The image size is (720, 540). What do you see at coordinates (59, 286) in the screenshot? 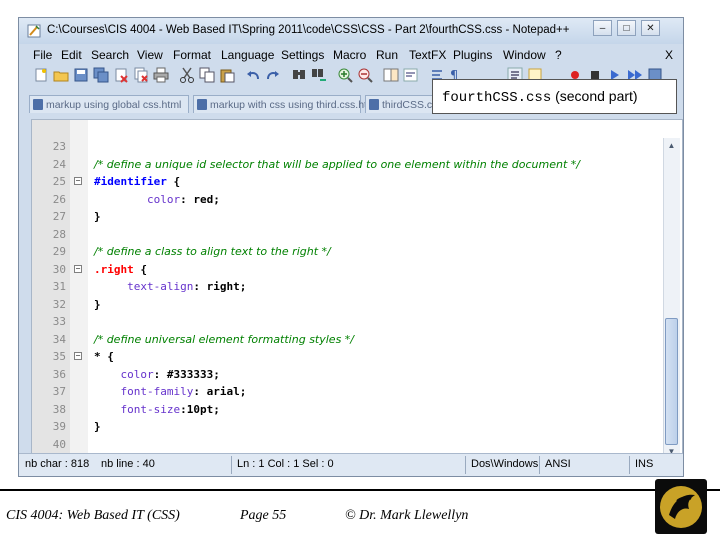
I see `line-number: 31` at bounding box center [59, 286].